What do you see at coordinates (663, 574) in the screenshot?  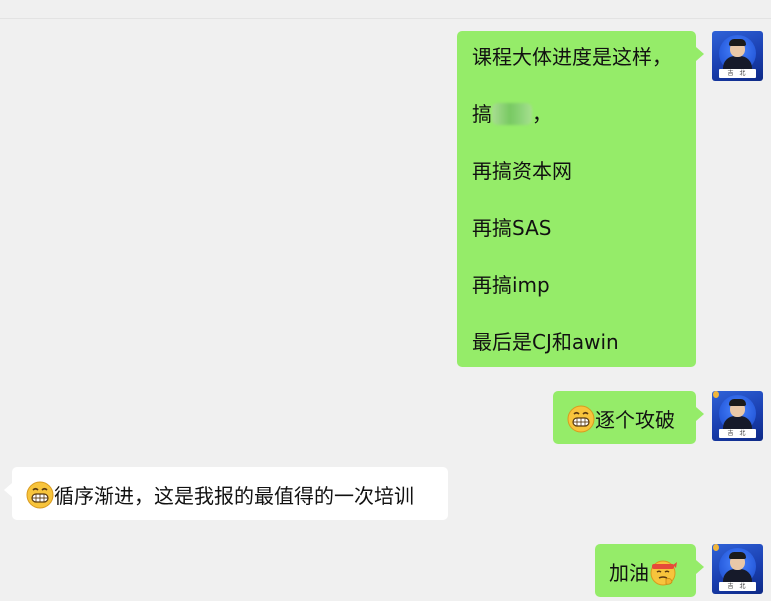 I see `fighting-headband-emoji` at bounding box center [663, 574].